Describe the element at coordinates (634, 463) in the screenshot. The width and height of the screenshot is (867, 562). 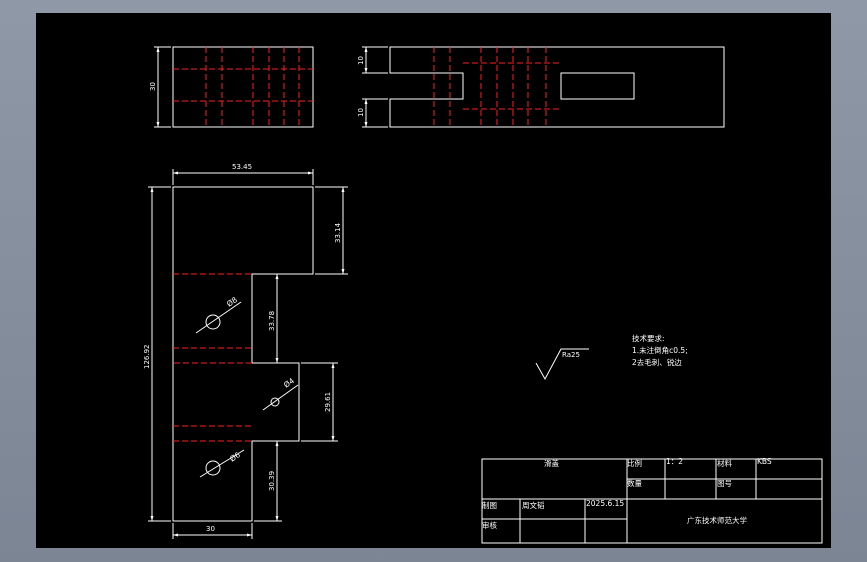
I see `scale-label: 比例` at that location.